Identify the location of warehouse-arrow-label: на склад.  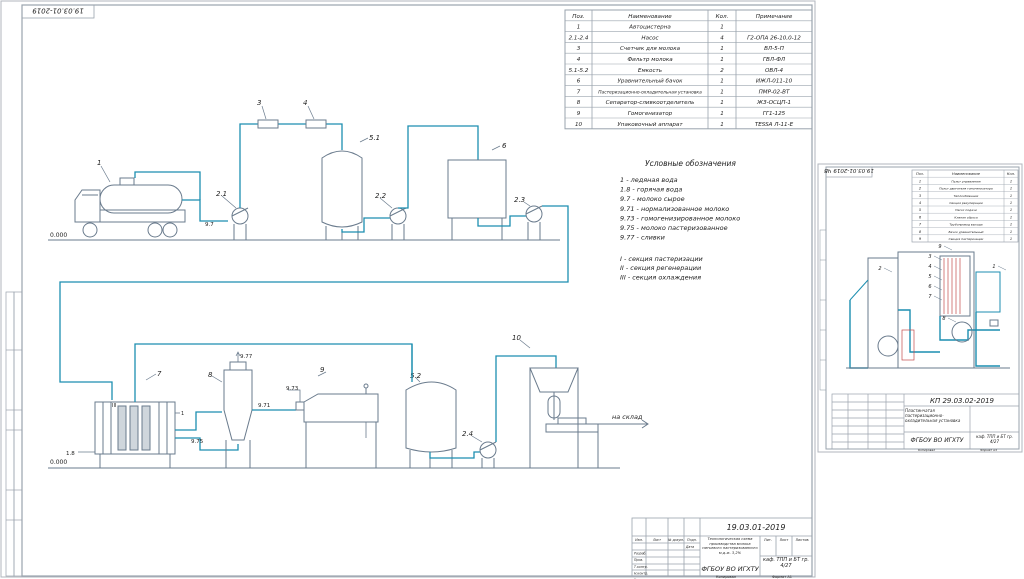
(627, 417).